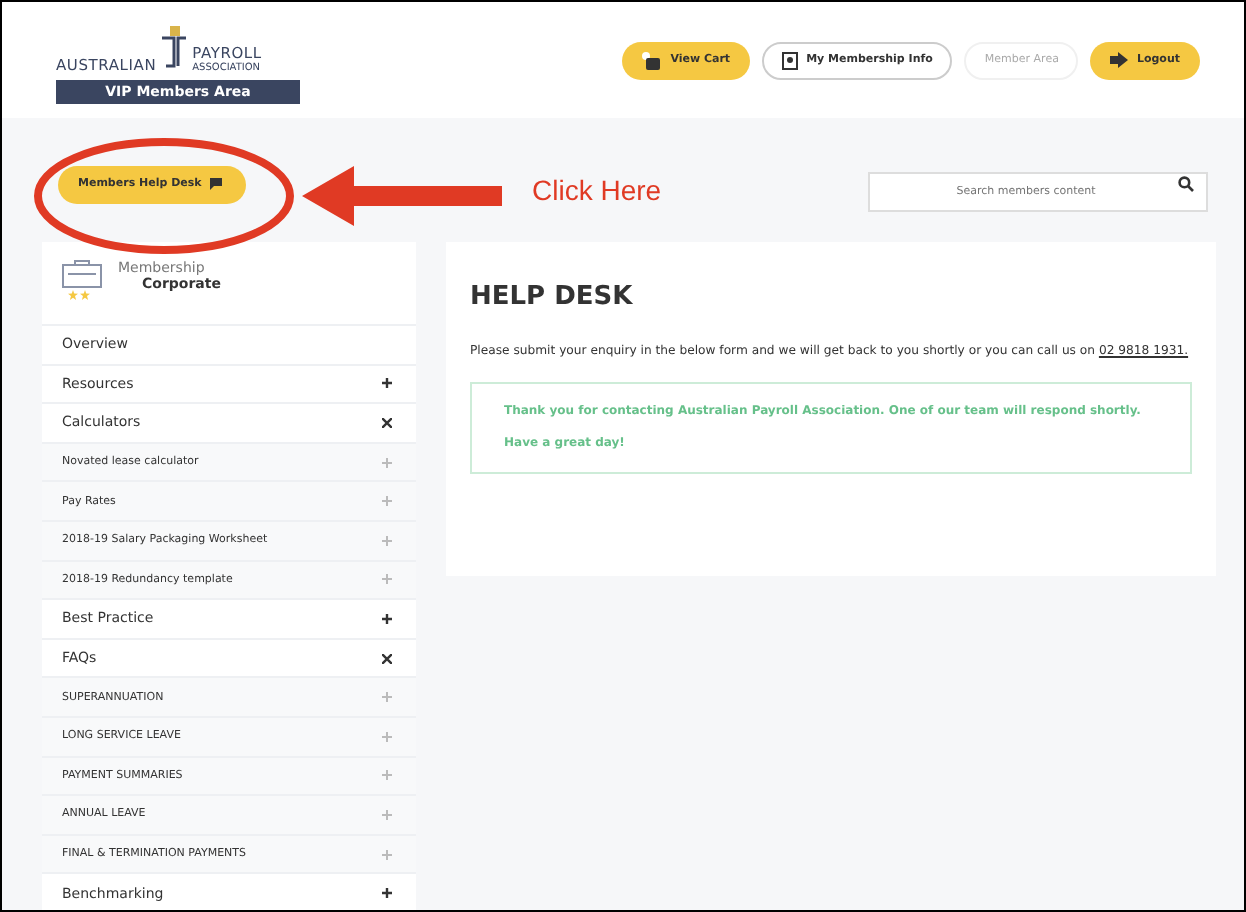 This screenshot has height=912, width=1246. I want to click on logo-mark-icon, so click(174, 49).